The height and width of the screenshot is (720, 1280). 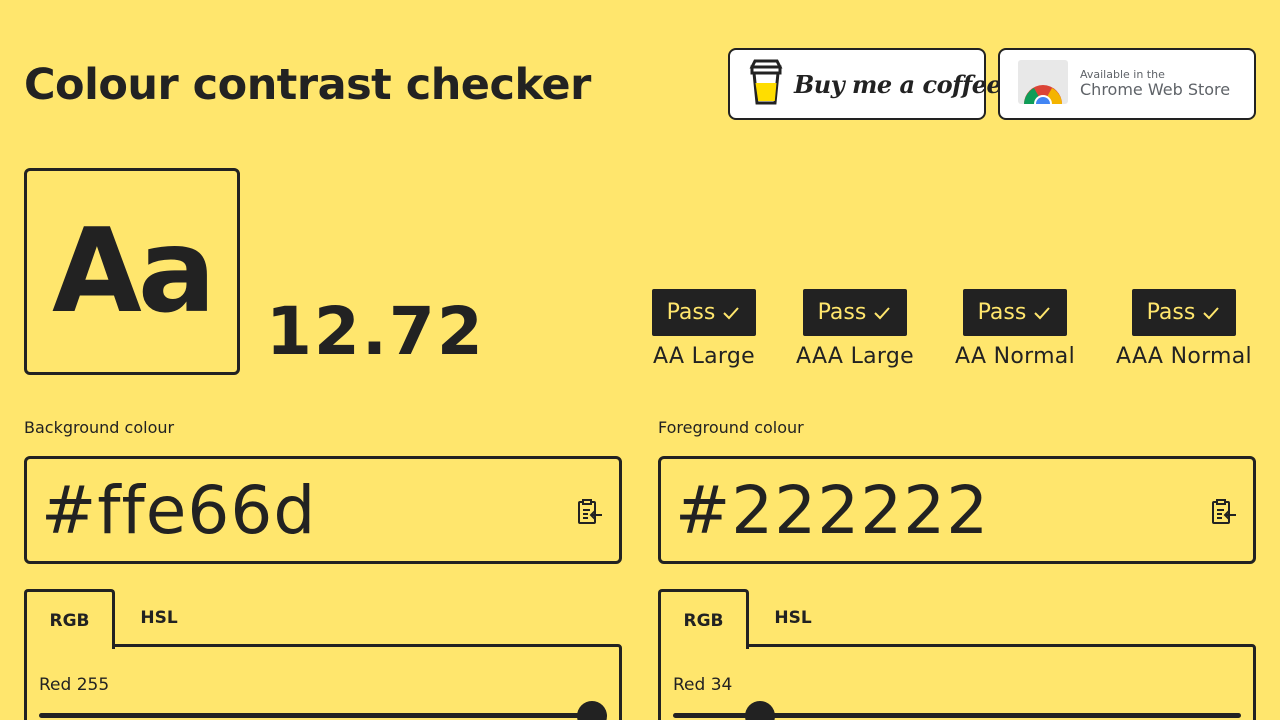 I want to click on foreground-rgb-panel: Red 34, so click(x=957, y=682).